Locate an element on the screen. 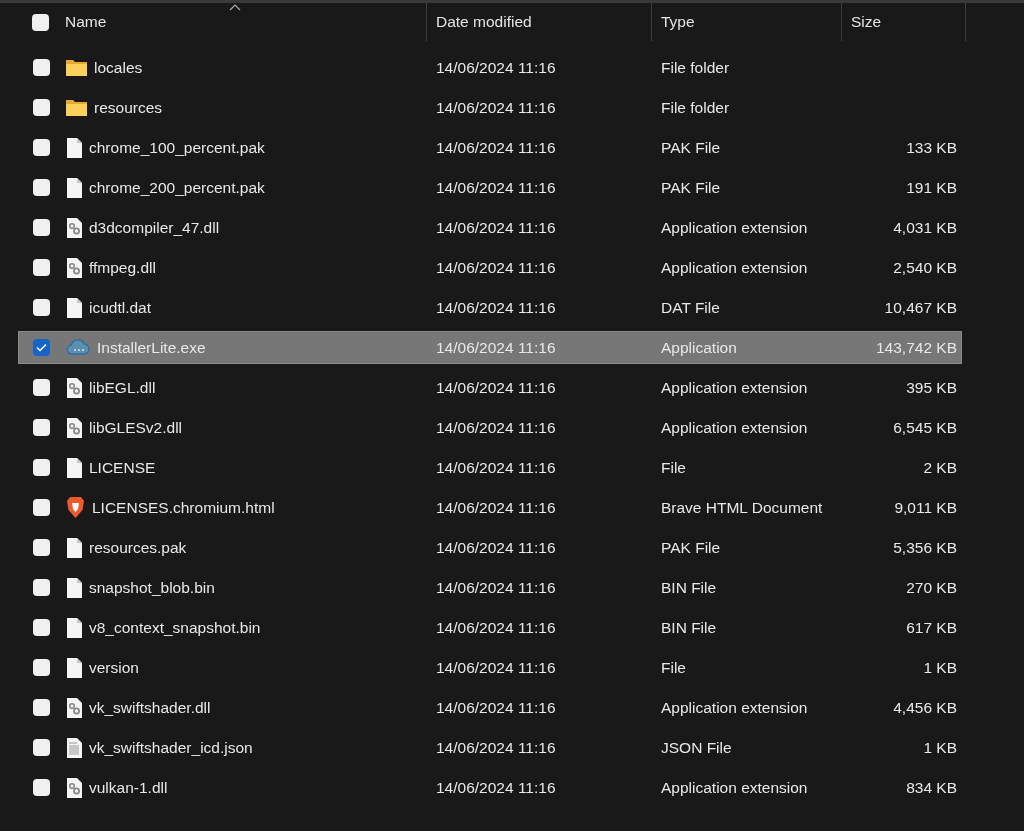 Image resolution: width=1024 pixels, height=831 pixels. cloud-icon is located at coordinates (78, 347).